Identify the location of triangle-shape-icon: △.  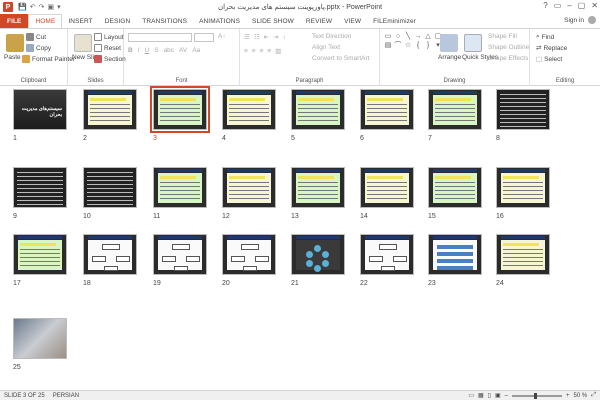
(428, 36).